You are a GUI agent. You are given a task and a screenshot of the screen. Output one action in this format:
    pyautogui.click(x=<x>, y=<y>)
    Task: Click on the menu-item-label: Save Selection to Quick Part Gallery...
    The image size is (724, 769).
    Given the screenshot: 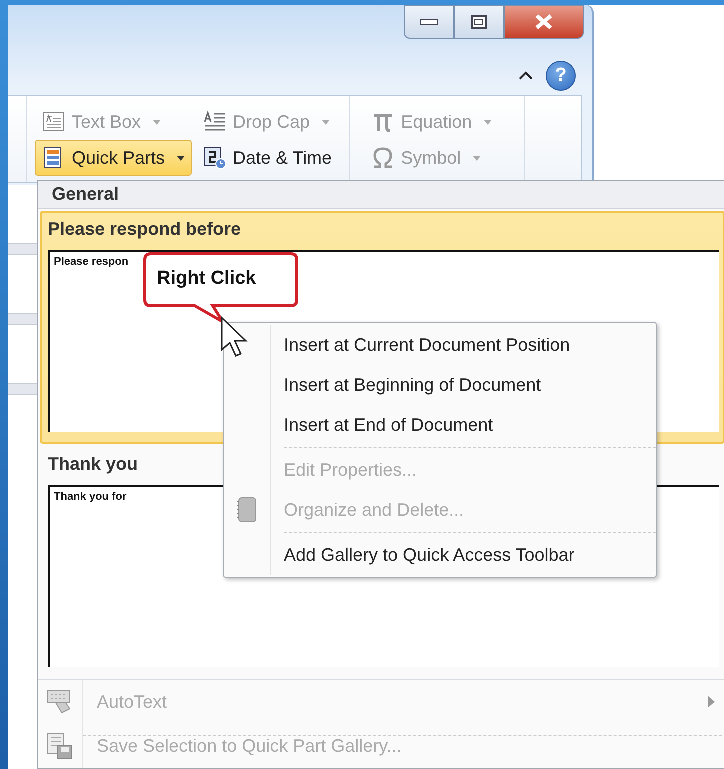 What is the action you would take?
    pyautogui.click(x=249, y=746)
    